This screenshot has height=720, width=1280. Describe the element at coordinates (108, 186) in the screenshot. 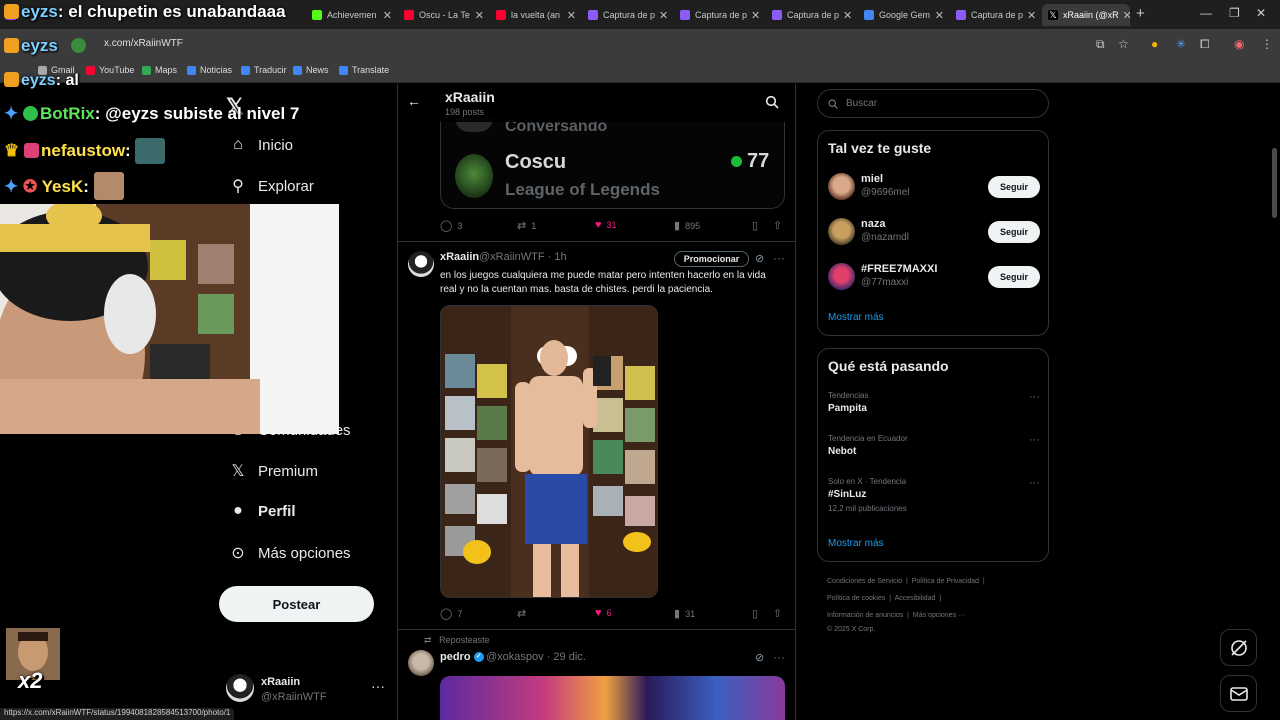

I see `emote-icon` at that location.